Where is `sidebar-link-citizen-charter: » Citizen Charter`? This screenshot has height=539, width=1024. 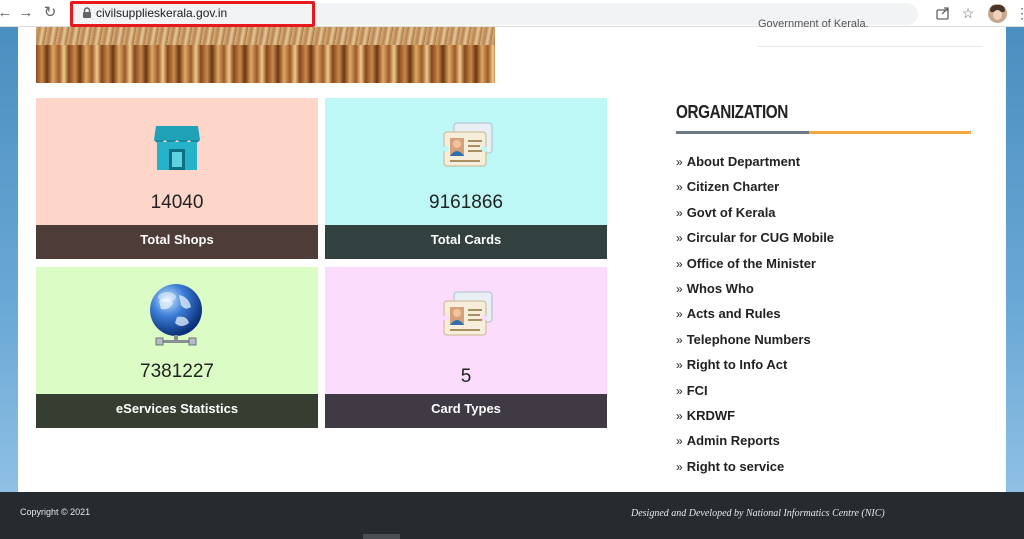 sidebar-link-citizen-charter: » Citizen Charter is located at coordinates (727, 186).